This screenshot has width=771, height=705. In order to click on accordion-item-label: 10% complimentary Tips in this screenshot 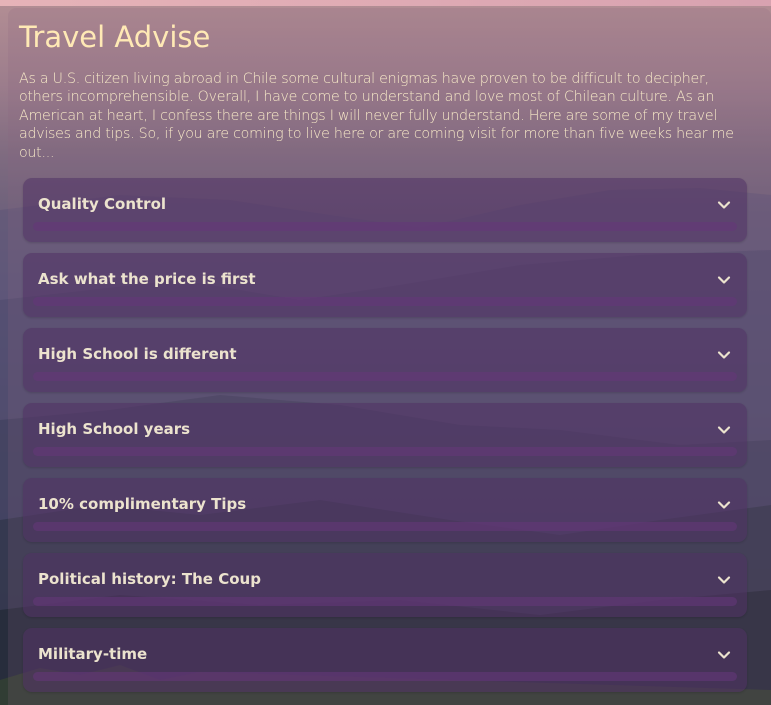, I will do `click(142, 504)`.